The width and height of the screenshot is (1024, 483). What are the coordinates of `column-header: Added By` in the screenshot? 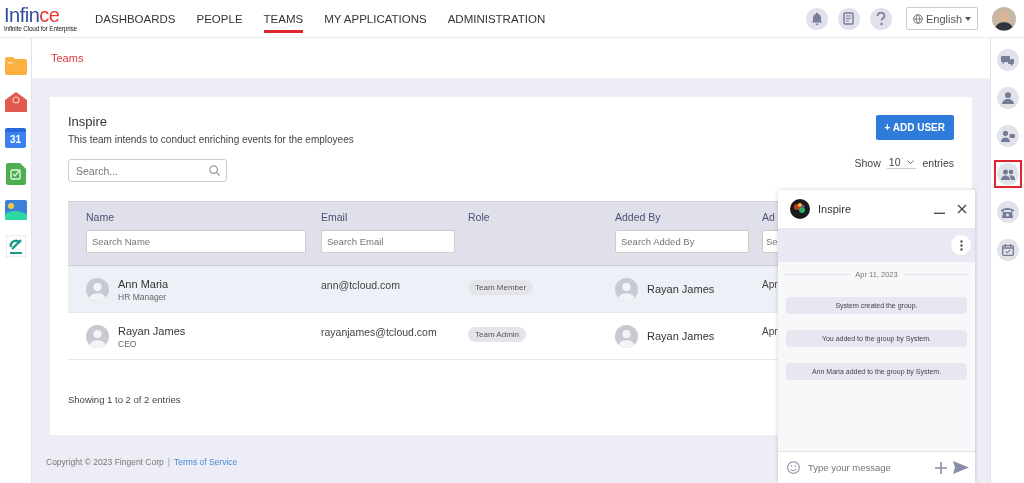 It's located at (638, 217).